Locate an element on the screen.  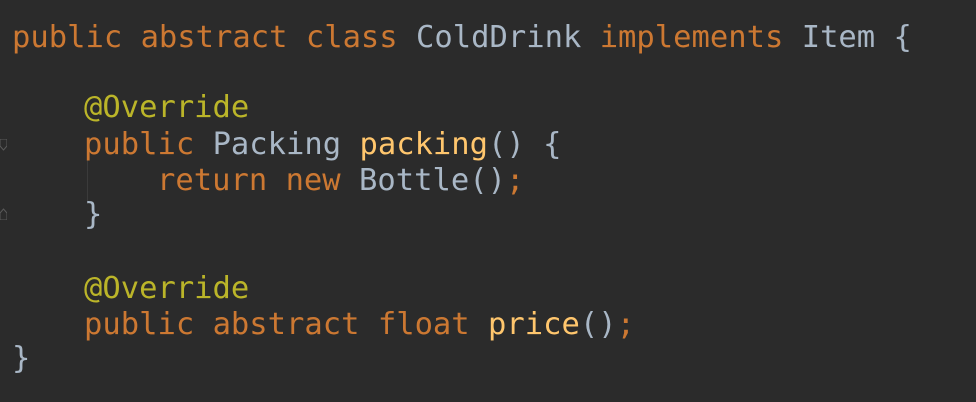
code-line-4: public Packing packing() { is located at coordinates (287, 145).